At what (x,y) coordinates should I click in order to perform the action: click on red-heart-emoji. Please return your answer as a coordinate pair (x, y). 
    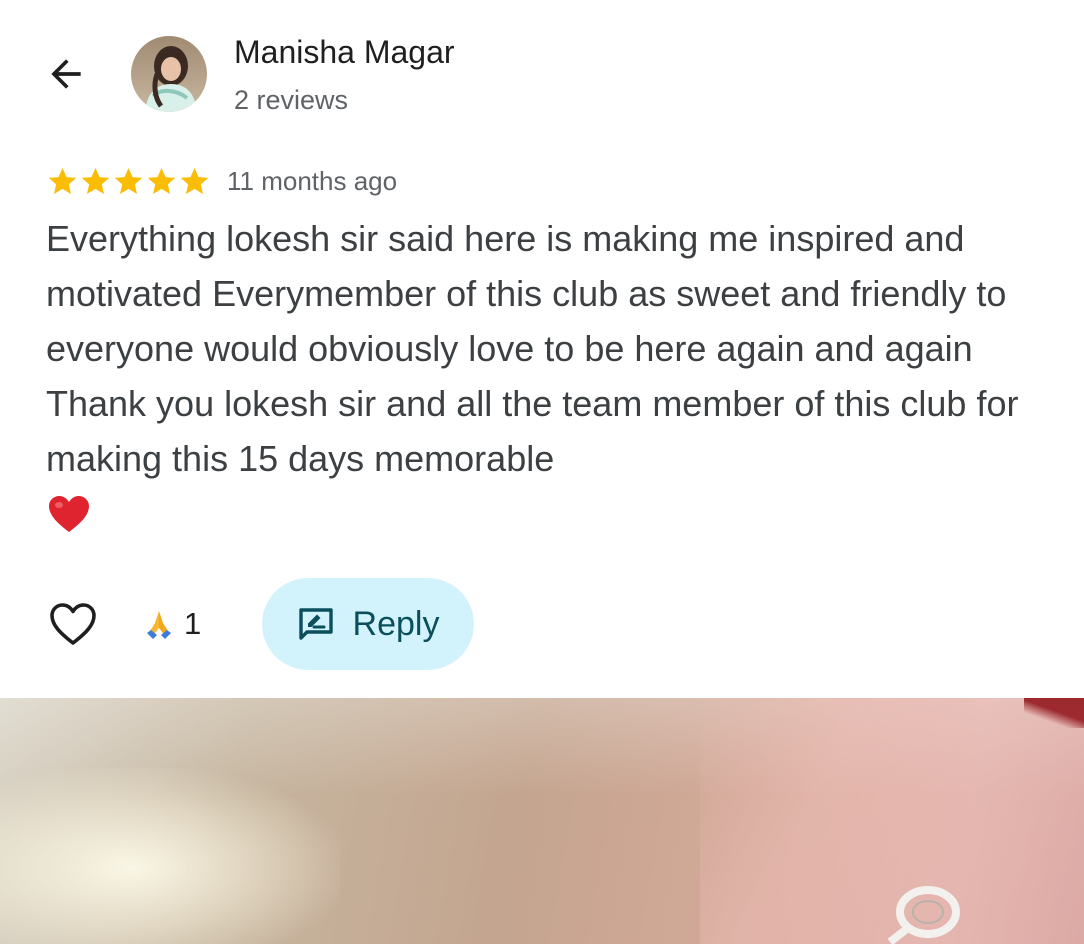
    Looking at the image, I should click on (69, 514).